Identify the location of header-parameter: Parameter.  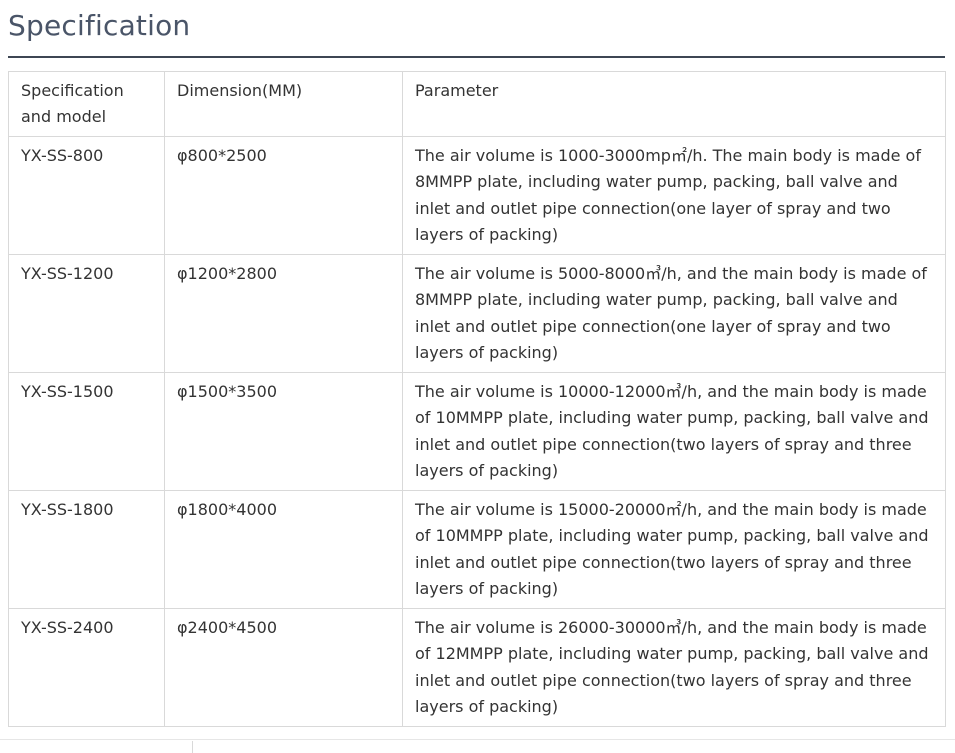
(674, 104).